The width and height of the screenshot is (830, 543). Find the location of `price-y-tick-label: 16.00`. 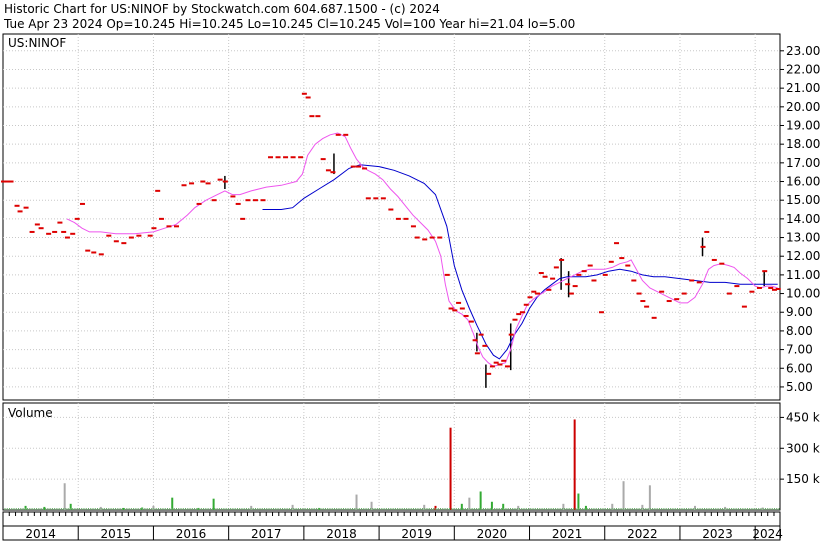

price-y-tick-label: 16.00 is located at coordinates (803, 182).